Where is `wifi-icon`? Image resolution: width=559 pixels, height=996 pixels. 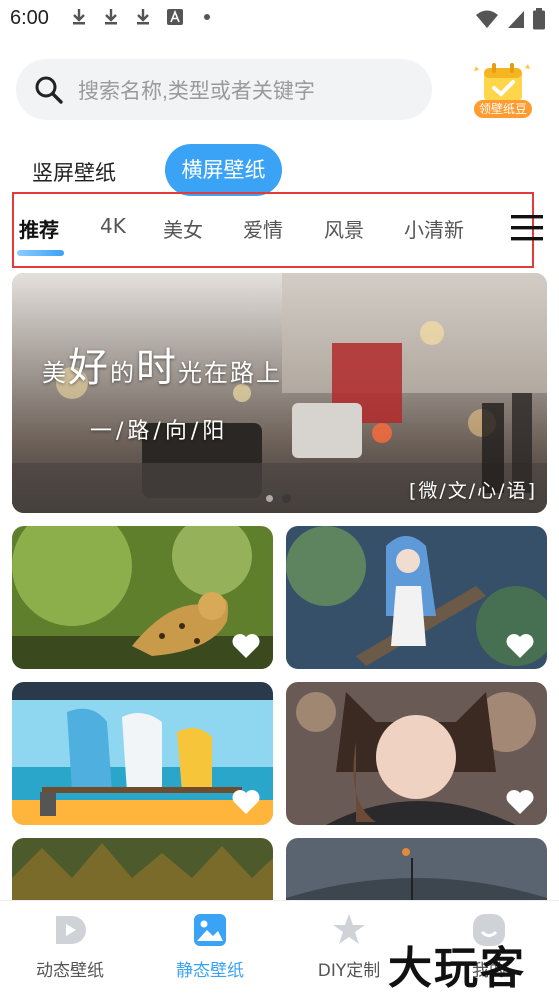 wifi-icon is located at coordinates (487, 21).